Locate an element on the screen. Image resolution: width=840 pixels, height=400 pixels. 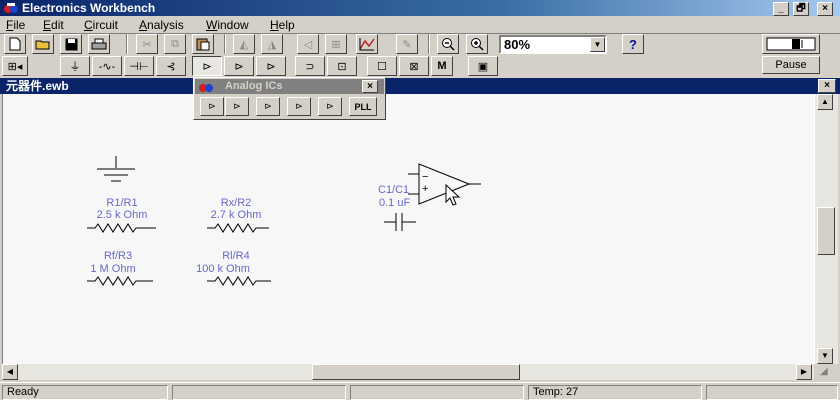
diodes-bin-icon: ⊣⊢ is located at coordinates (139, 66).